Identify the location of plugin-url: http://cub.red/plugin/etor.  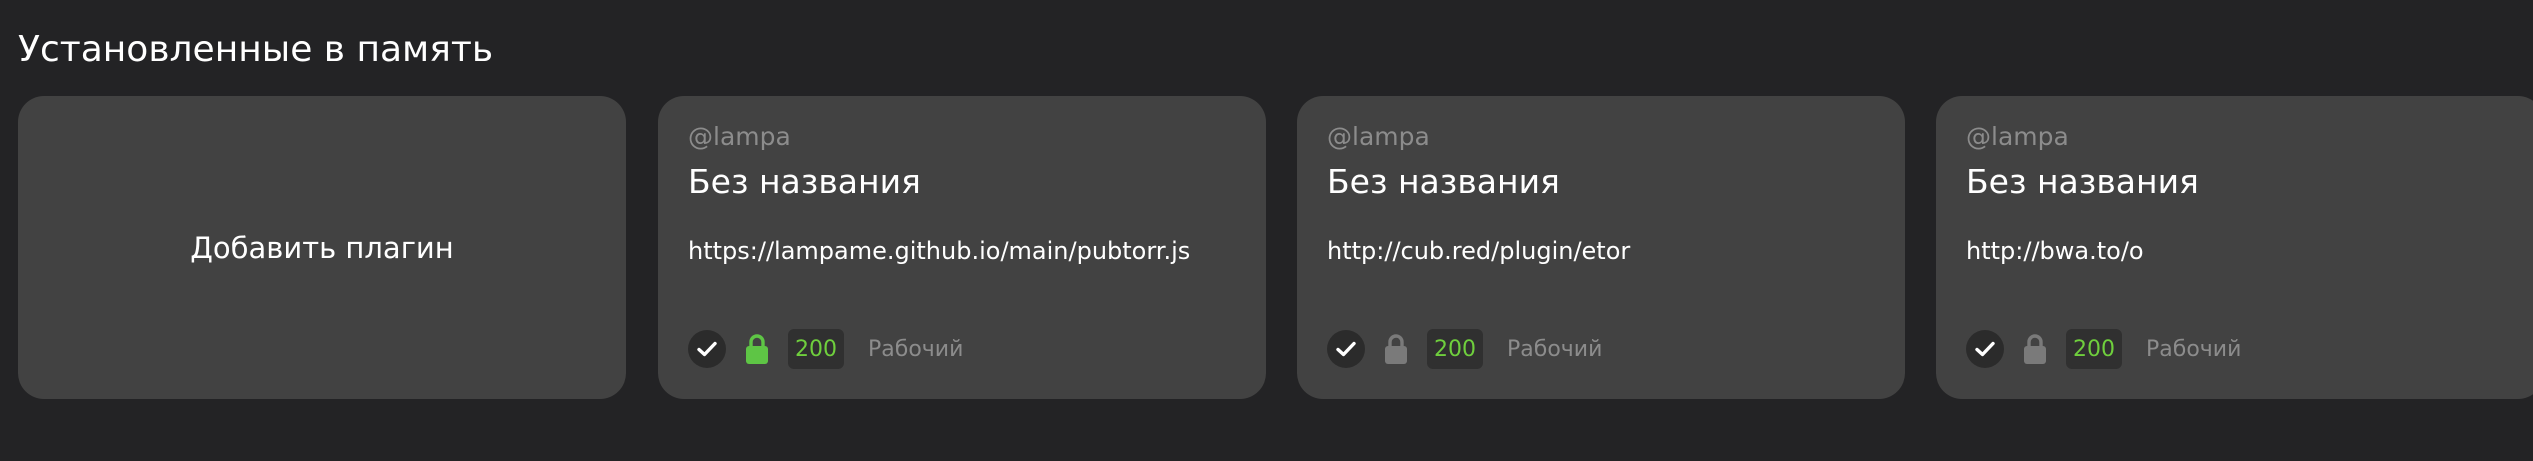
(1479, 251).